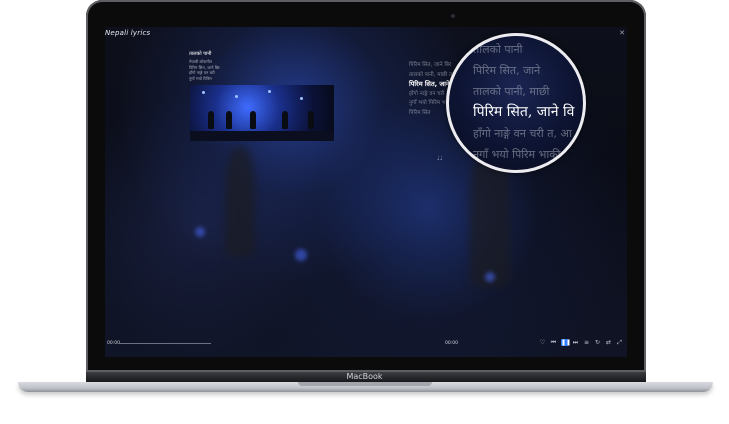 The width and height of the screenshot is (729, 424). What do you see at coordinates (240, 202) in the screenshot?
I see `background-figure` at bounding box center [240, 202].